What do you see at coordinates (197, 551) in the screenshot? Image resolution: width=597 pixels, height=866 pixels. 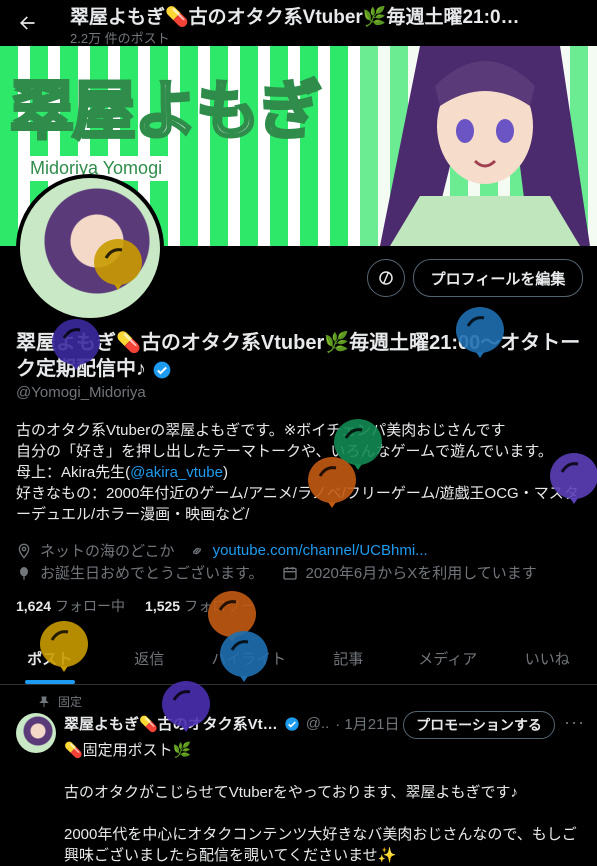 I see `link-icon` at bounding box center [197, 551].